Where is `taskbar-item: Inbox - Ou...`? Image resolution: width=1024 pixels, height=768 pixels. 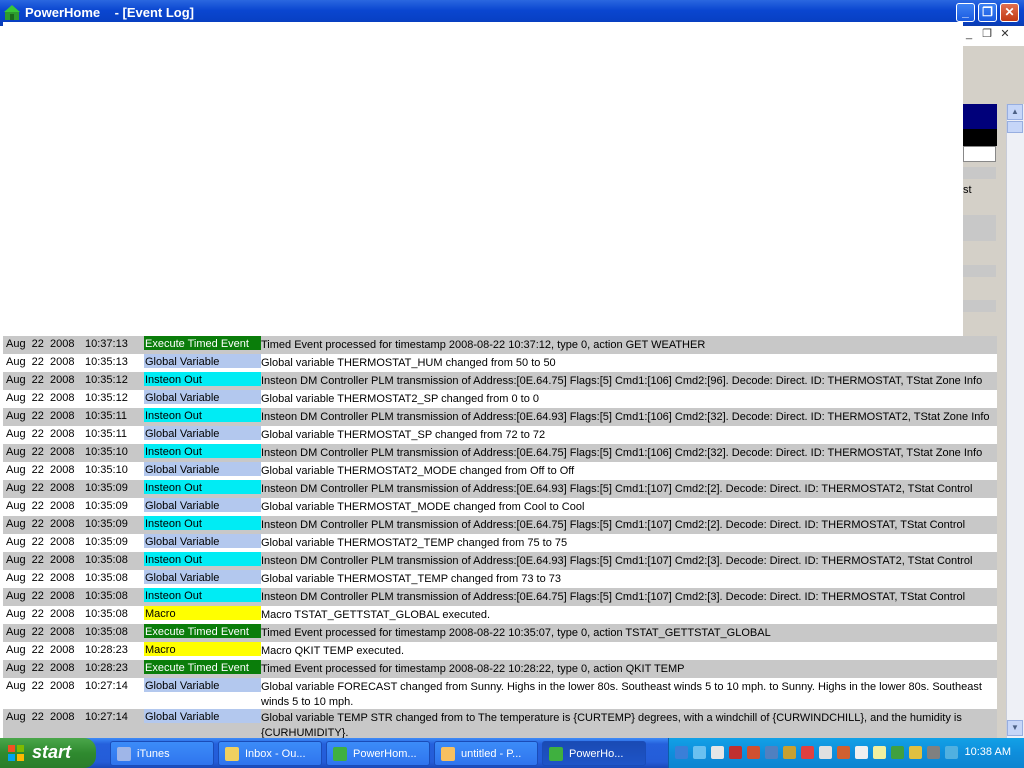 taskbar-item: Inbox - Ou... is located at coordinates (270, 753).